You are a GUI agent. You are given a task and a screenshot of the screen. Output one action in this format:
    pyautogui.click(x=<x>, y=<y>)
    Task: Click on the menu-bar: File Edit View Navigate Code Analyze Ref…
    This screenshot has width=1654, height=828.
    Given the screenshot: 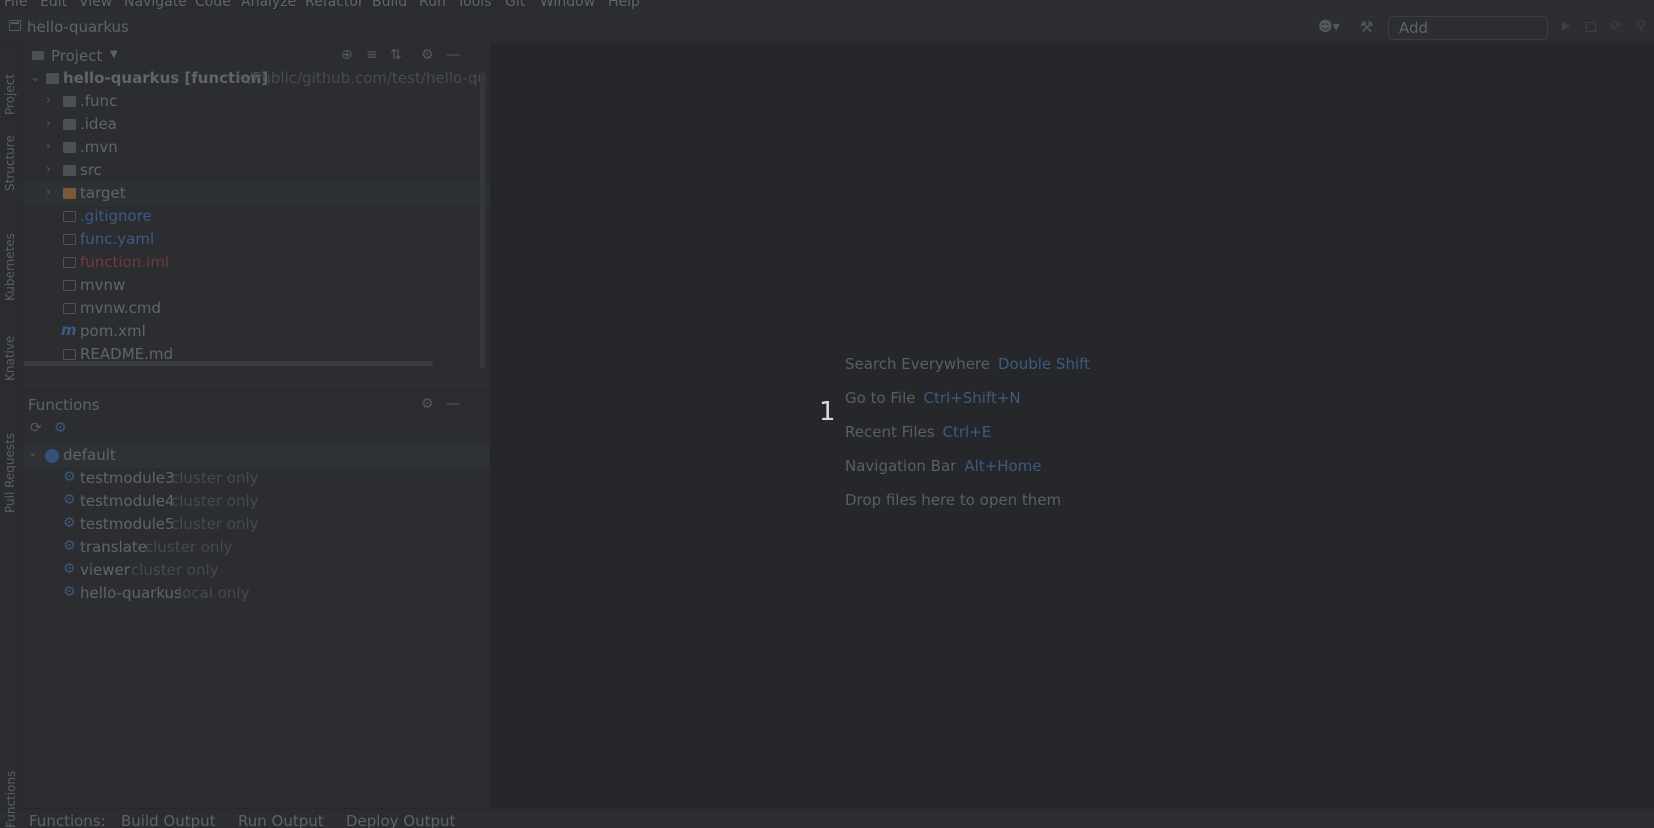 What is the action you would take?
    pyautogui.click(x=827, y=5)
    